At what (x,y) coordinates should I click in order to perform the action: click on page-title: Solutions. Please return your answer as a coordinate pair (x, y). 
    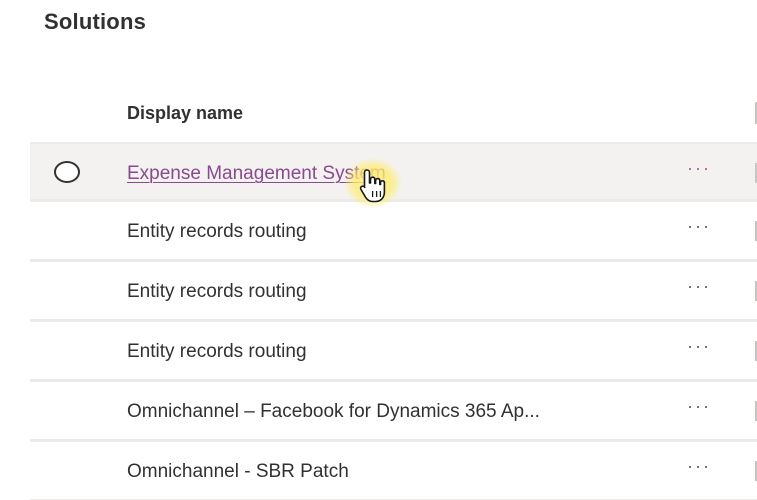
    Looking at the image, I should click on (95, 21).